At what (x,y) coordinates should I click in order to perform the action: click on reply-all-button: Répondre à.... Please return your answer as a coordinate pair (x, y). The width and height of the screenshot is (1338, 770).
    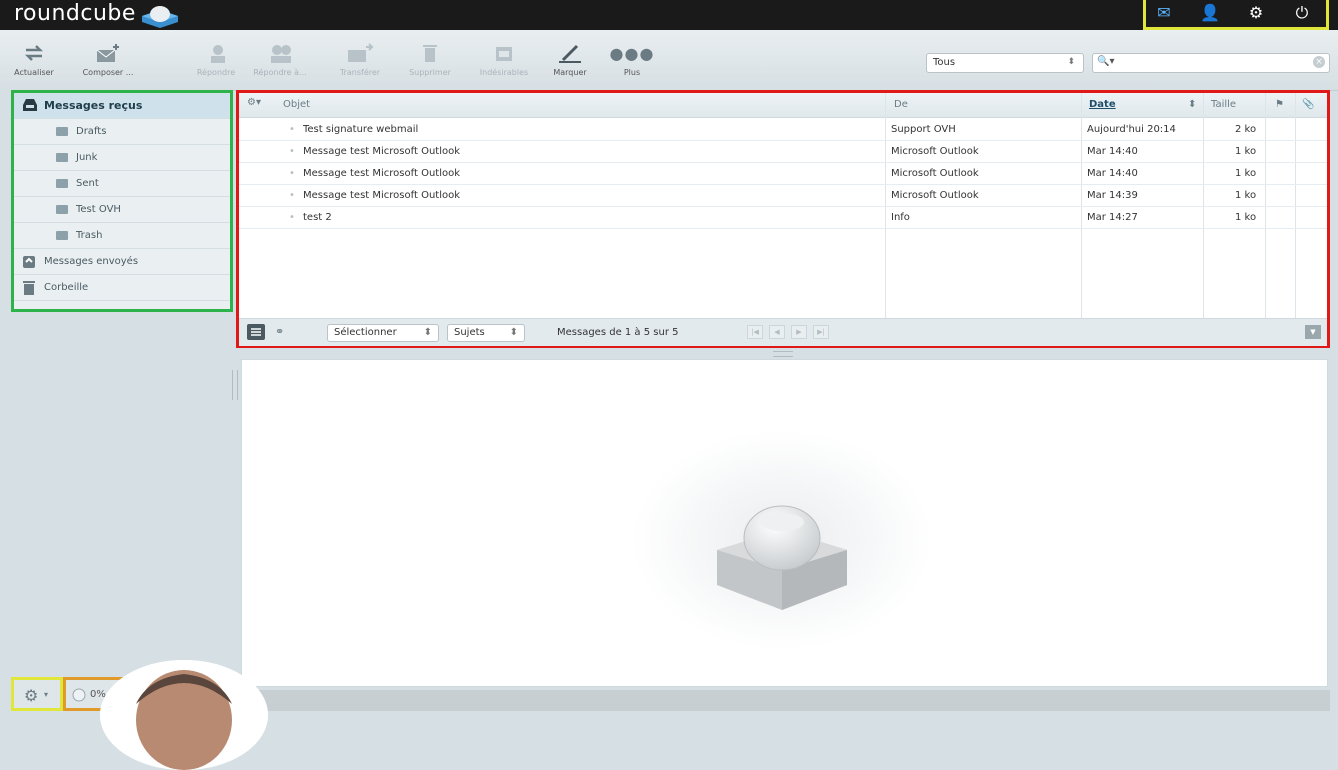
    Looking at the image, I should click on (280, 57).